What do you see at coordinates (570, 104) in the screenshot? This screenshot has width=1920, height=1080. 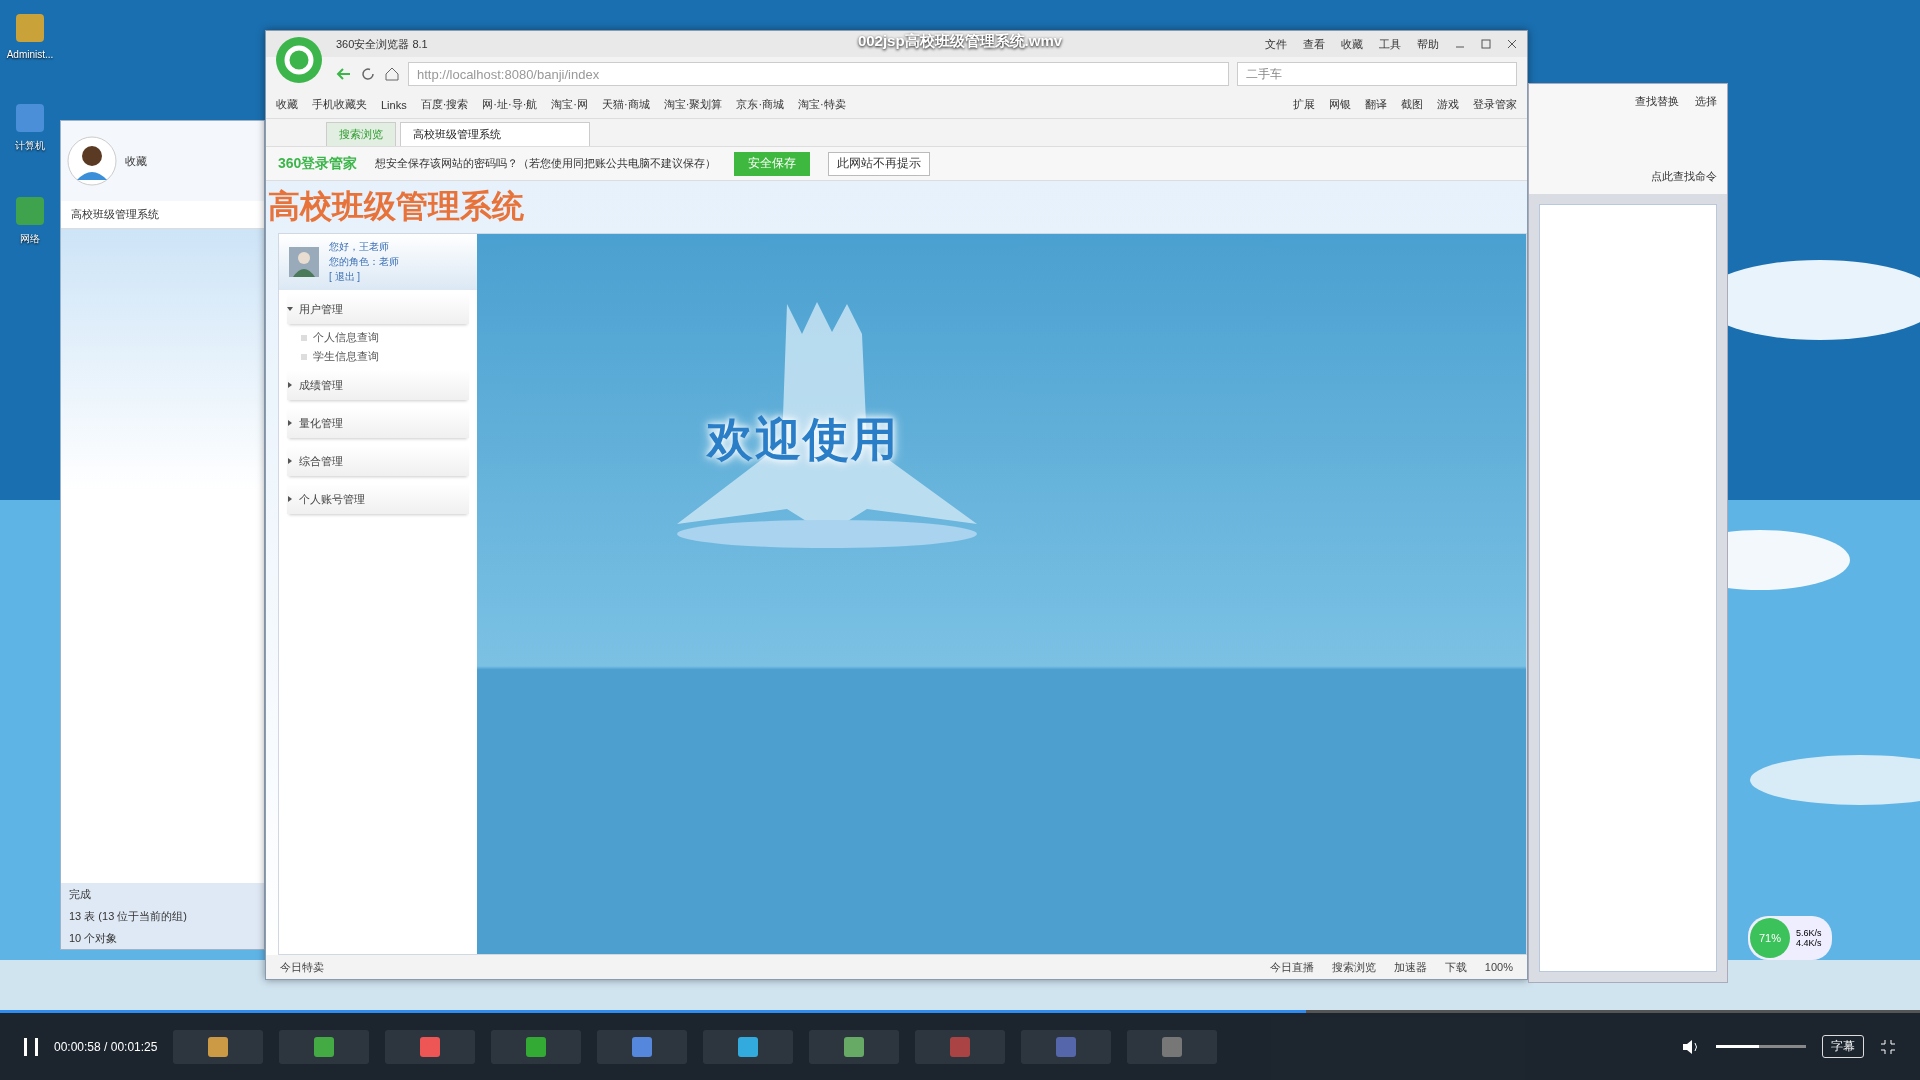 I see `bookmark-link: 淘宝·网` at bounding box center [570, 104].